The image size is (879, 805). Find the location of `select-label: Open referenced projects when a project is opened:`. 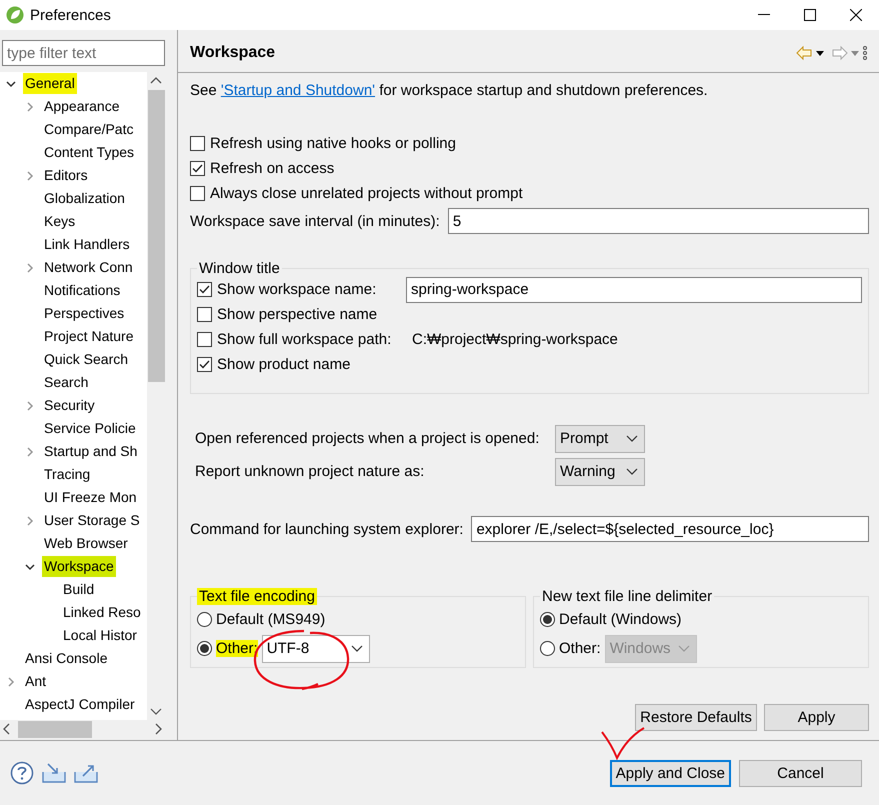

select-label: Open referenced projects when a project is opened: is located at coordinates (367, 438).